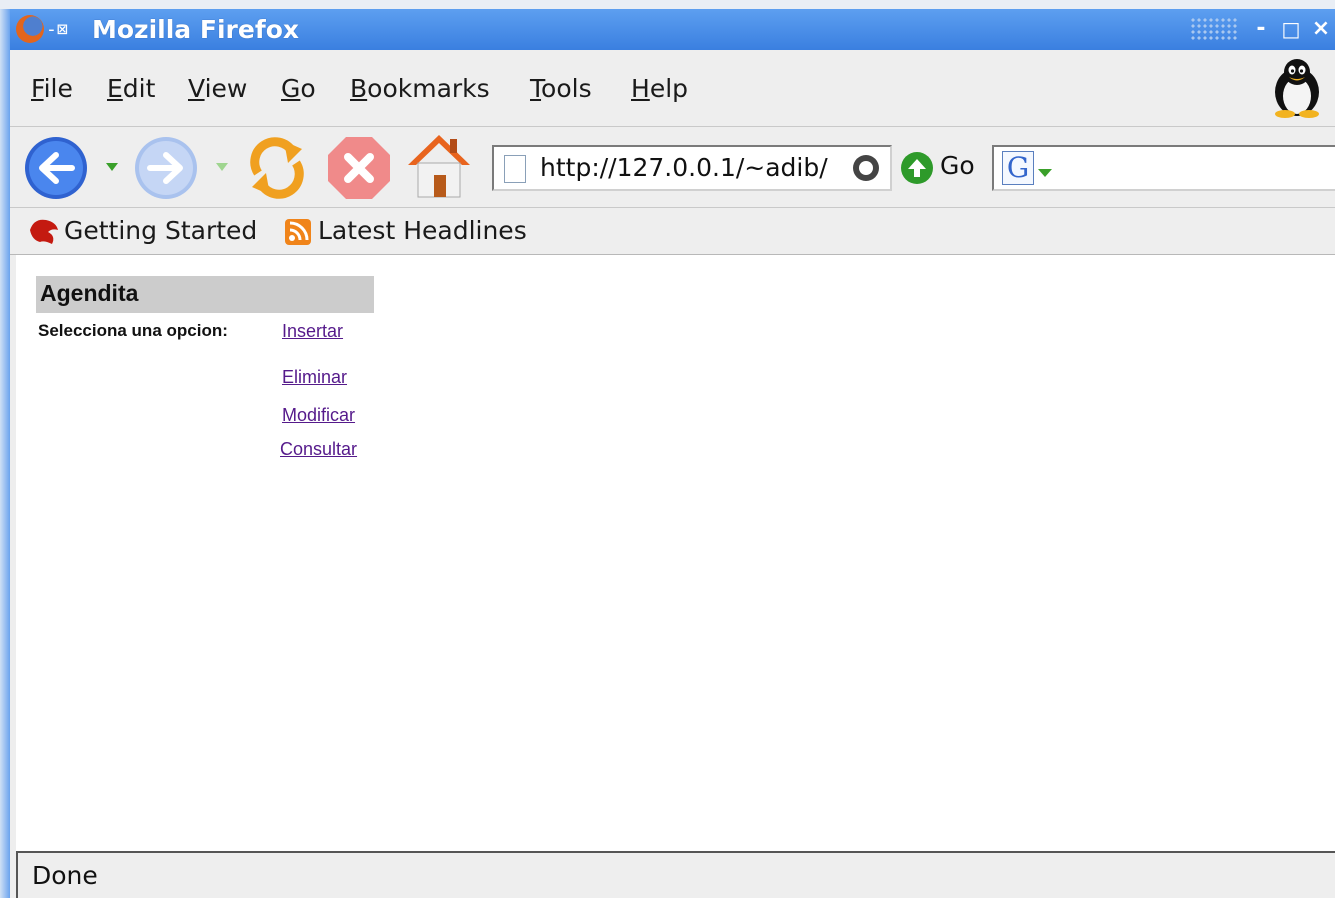  Describe the element at coordinates (314, 377) in the screenshot. I see `link-eliminar: Eliminar` at that location.